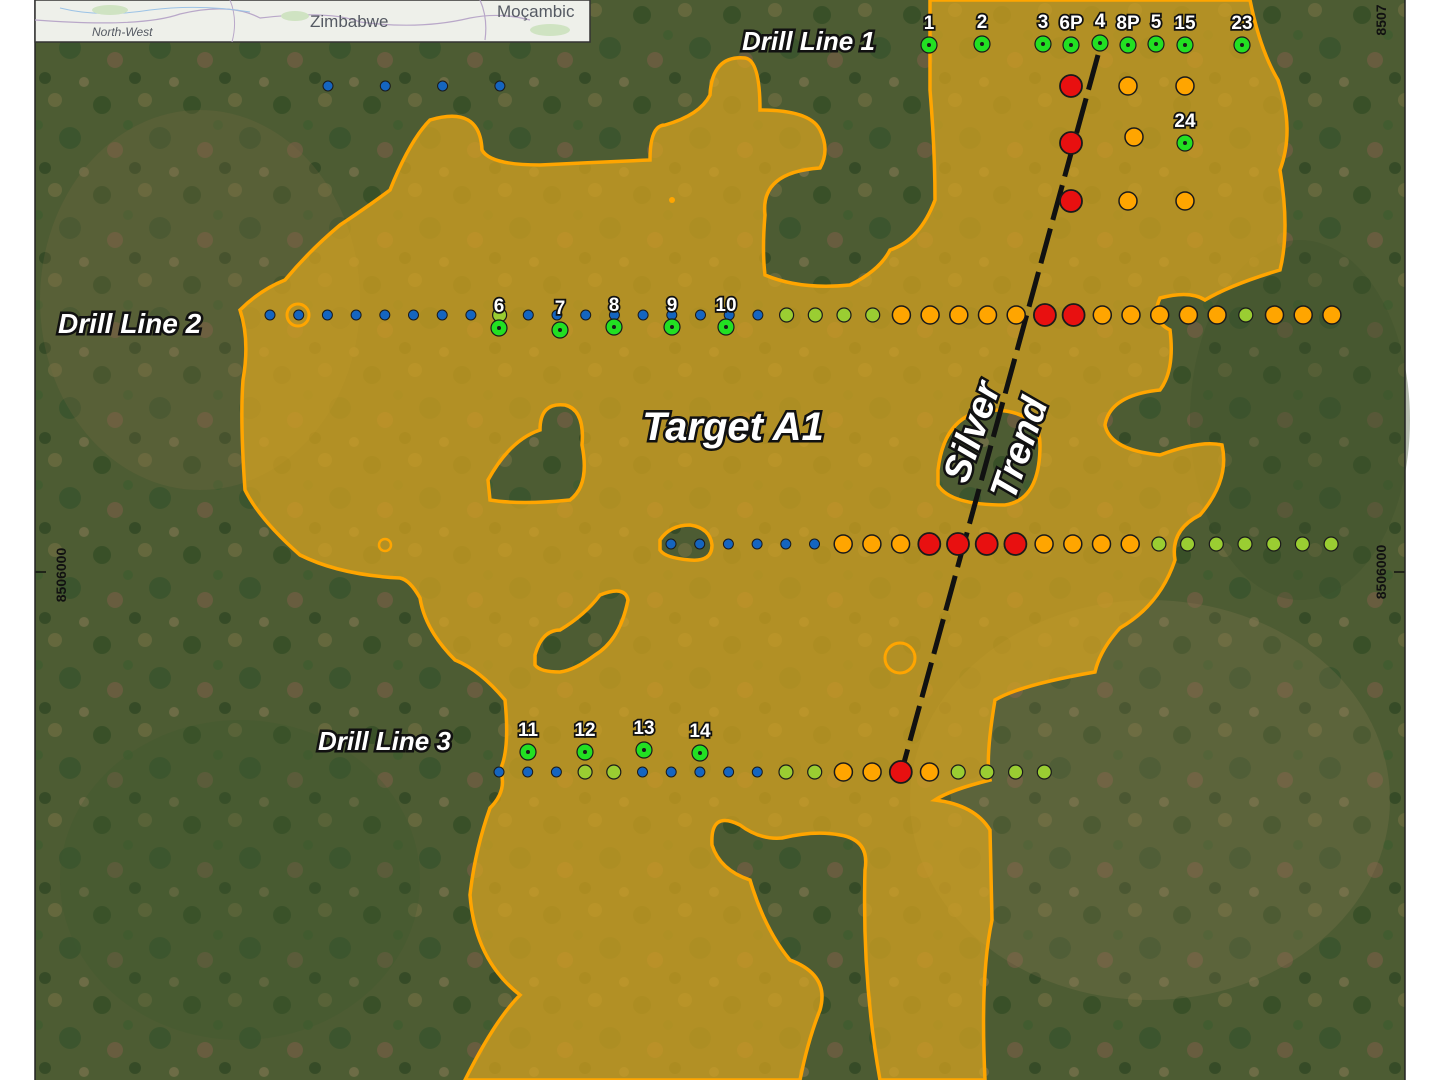  What do you see at coordinates (312, 21) in the screenshot?
I see `inset-locator-map: Zimbabwe Moçambic North-West` at bounding box center [312, 21].